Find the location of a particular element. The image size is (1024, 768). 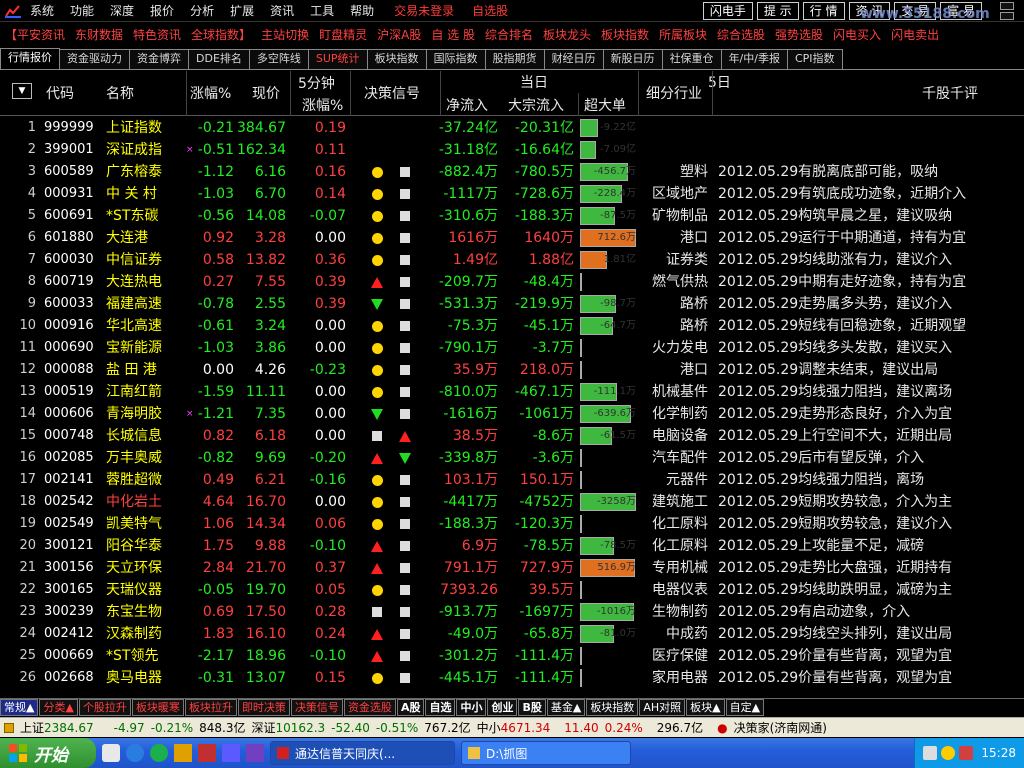

stock-code: 300156 is located at coordinates (72, 568).